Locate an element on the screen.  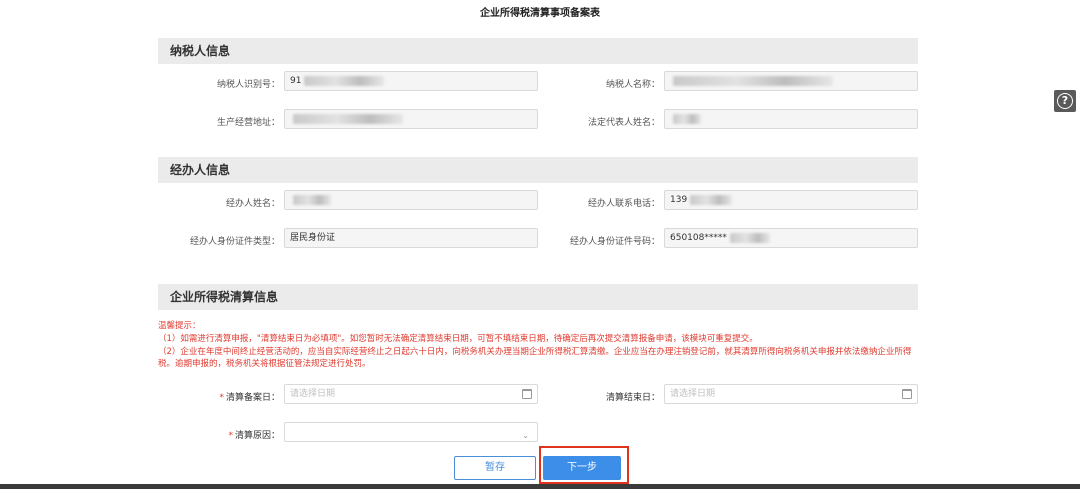
legal-rep-field is located at coordinates (791, 119).